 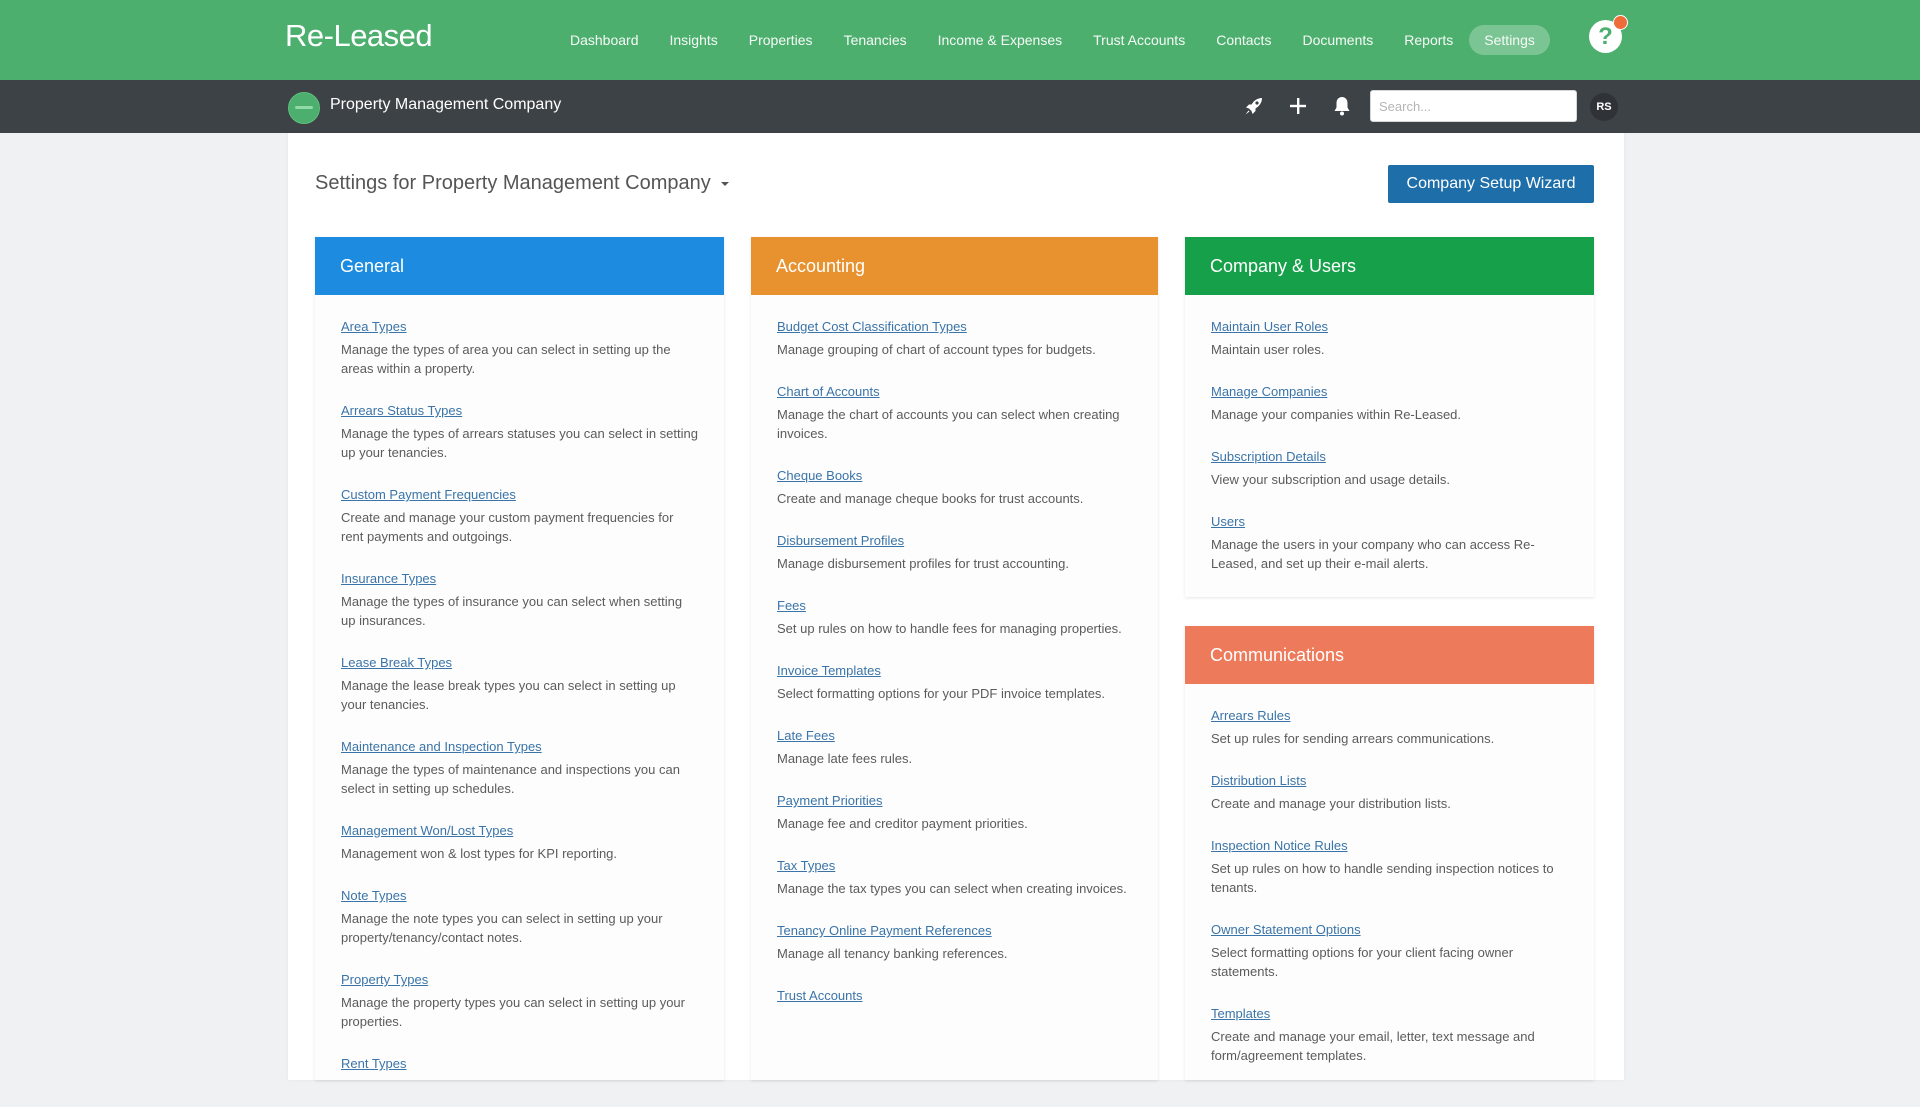 What do you see at coordinates (1000, 40) in the screenshot?
I see `nav-income-expenses: Income & Expenses` at bounding box center [1000, 40].